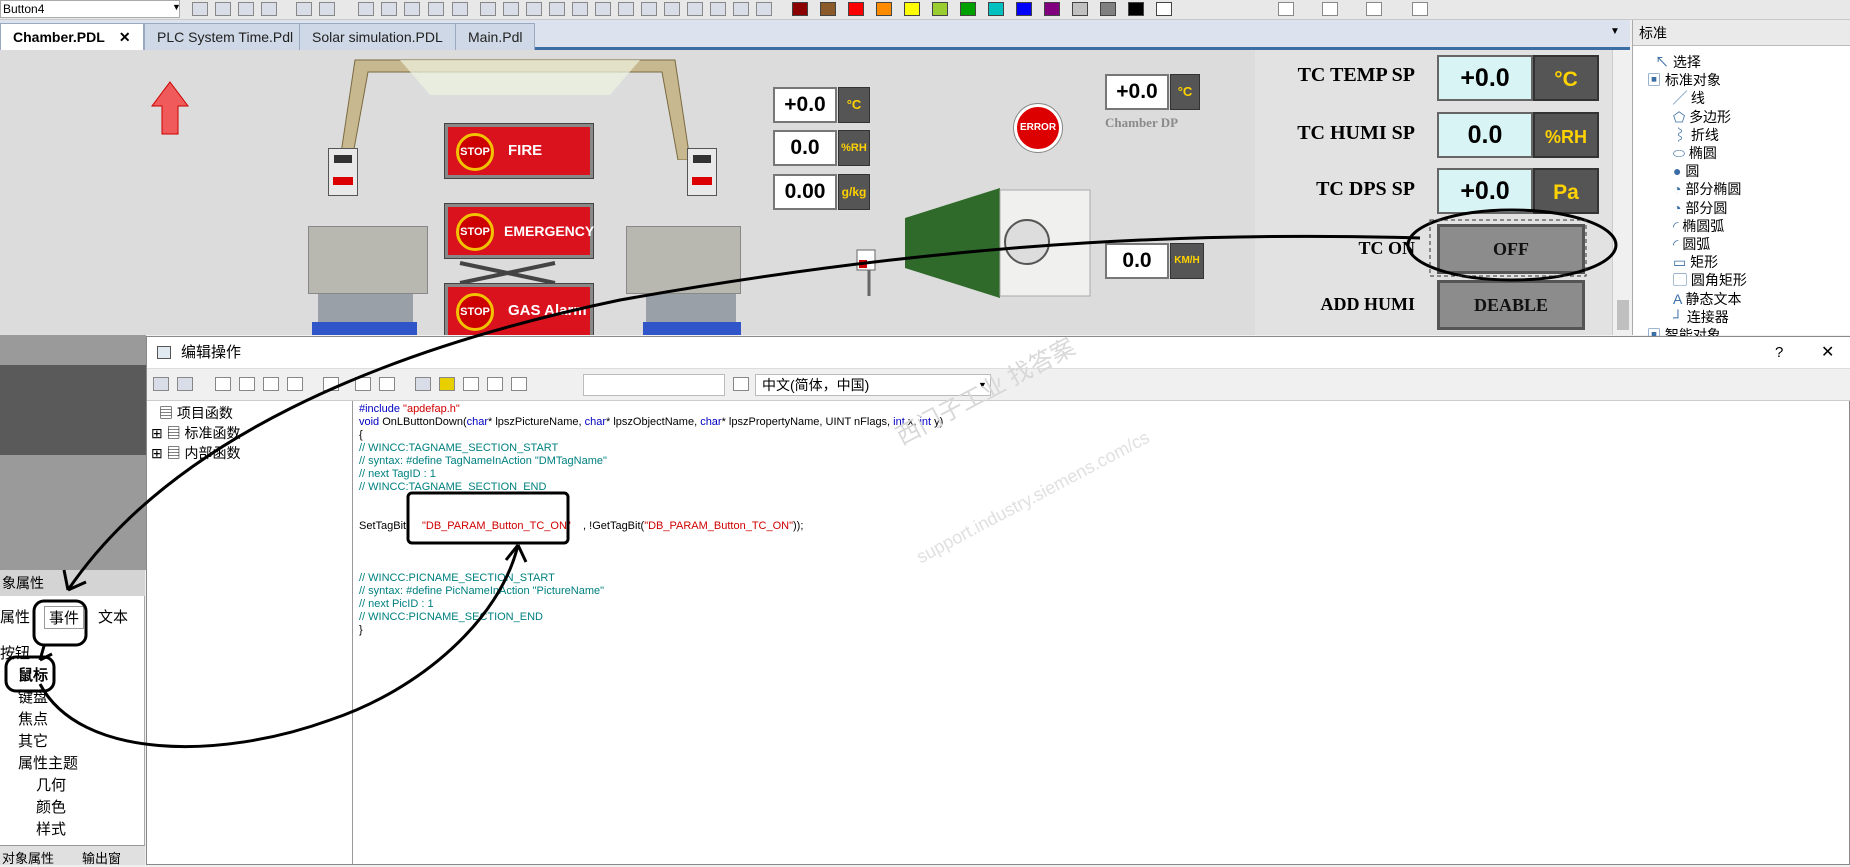 Image resolution: width=1850 pixels, height=867 pixels. What do you see at coordinates (1707, 189) in the screenshot?
I see `palette-item: ◔ 部分椭圆` at bounding box center [1707, 189].